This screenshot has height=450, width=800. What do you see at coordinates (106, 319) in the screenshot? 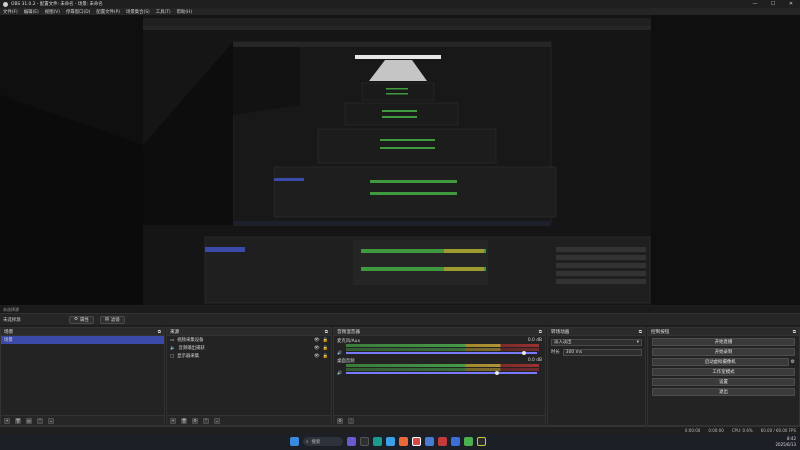
I see `filter-icon: ▤` at bounding box center [106, 319].